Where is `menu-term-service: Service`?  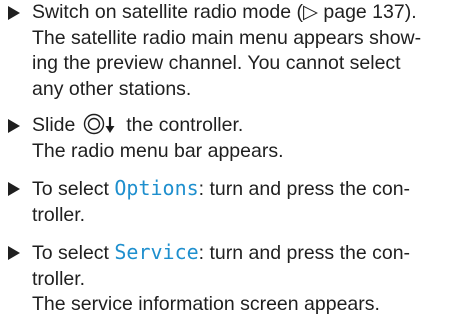 menu-term-service: Service is located at coordinates (156, 252).